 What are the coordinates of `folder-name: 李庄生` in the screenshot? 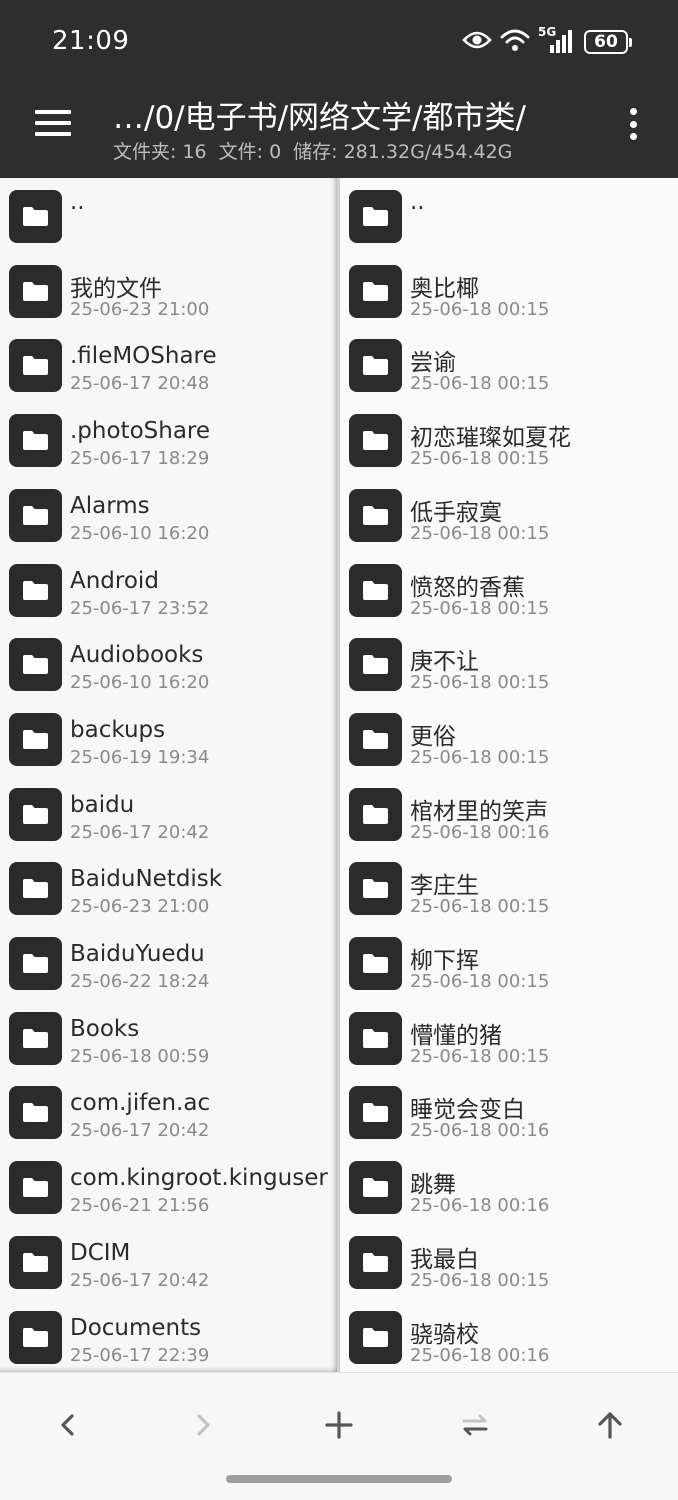 It's located at (444, 886).